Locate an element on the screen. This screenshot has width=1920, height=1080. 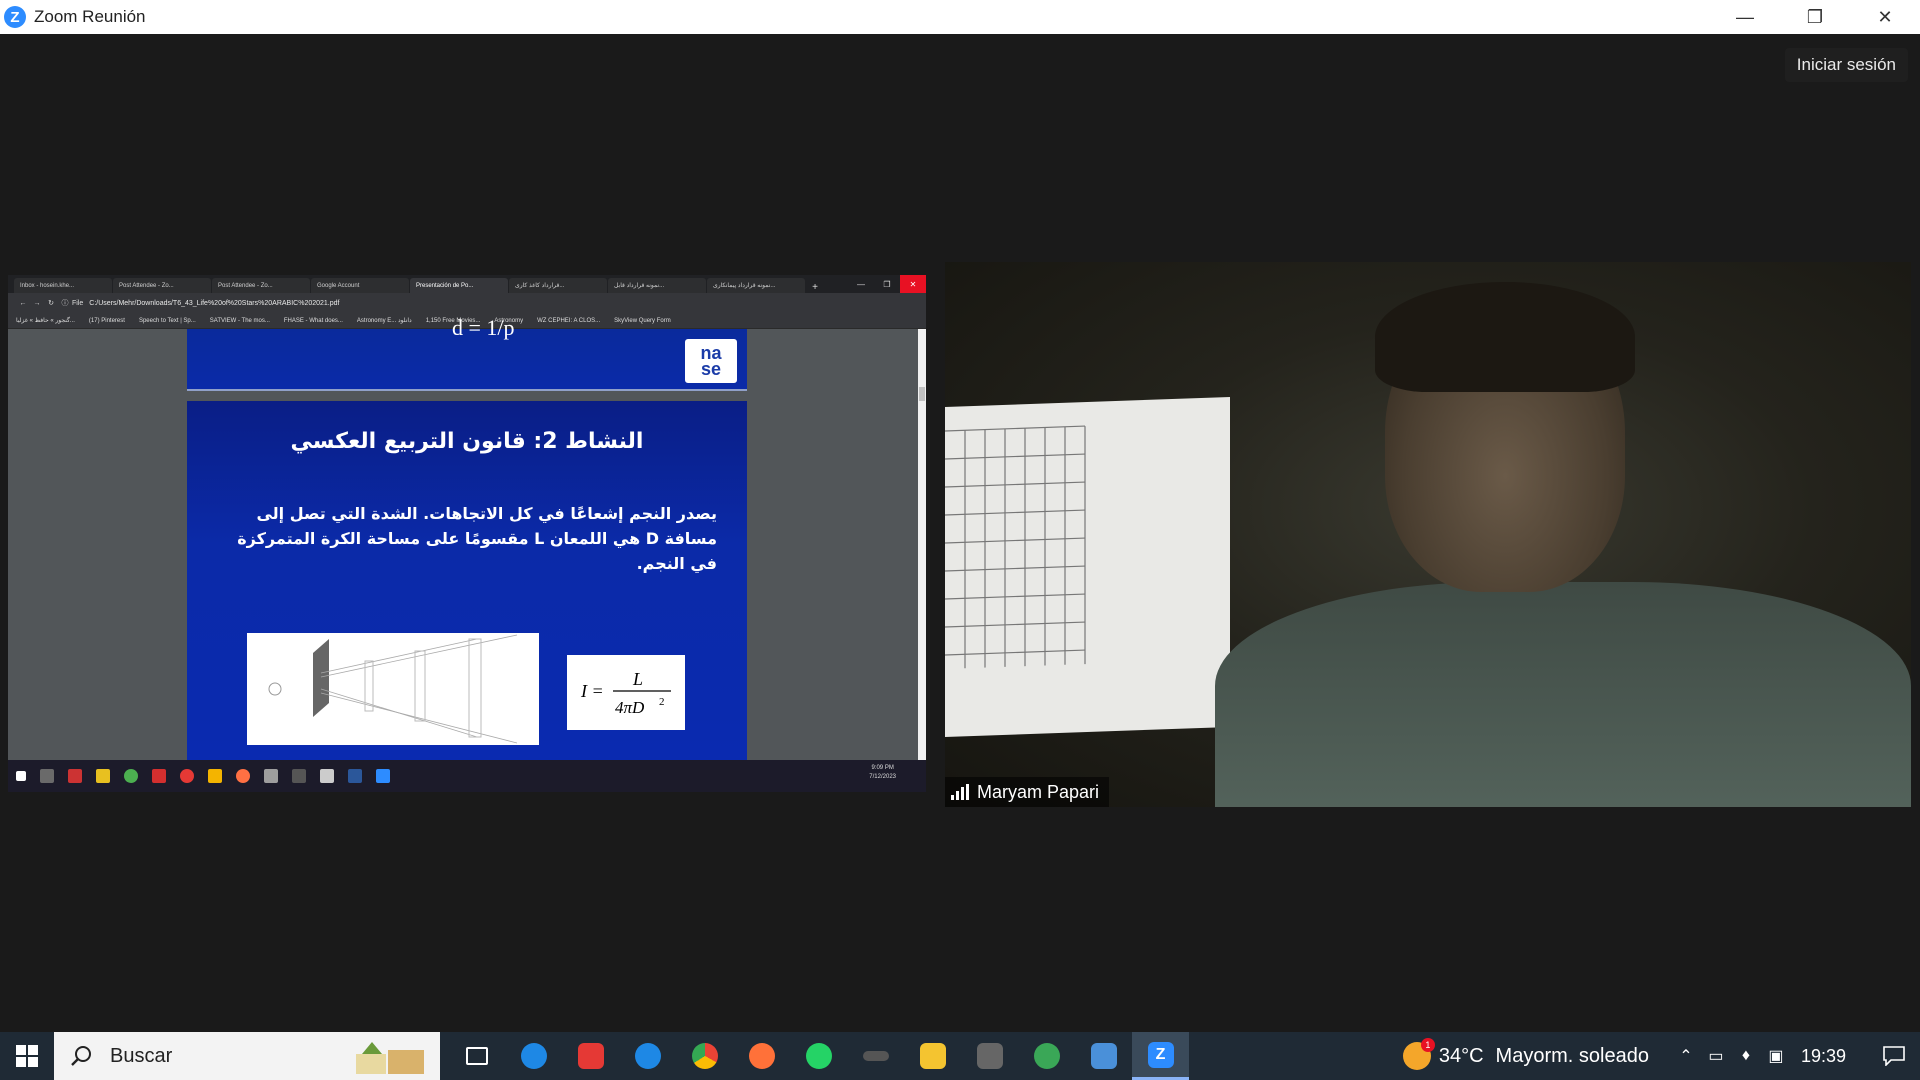
nase-logo: na se is located at coordinates (711, 361).